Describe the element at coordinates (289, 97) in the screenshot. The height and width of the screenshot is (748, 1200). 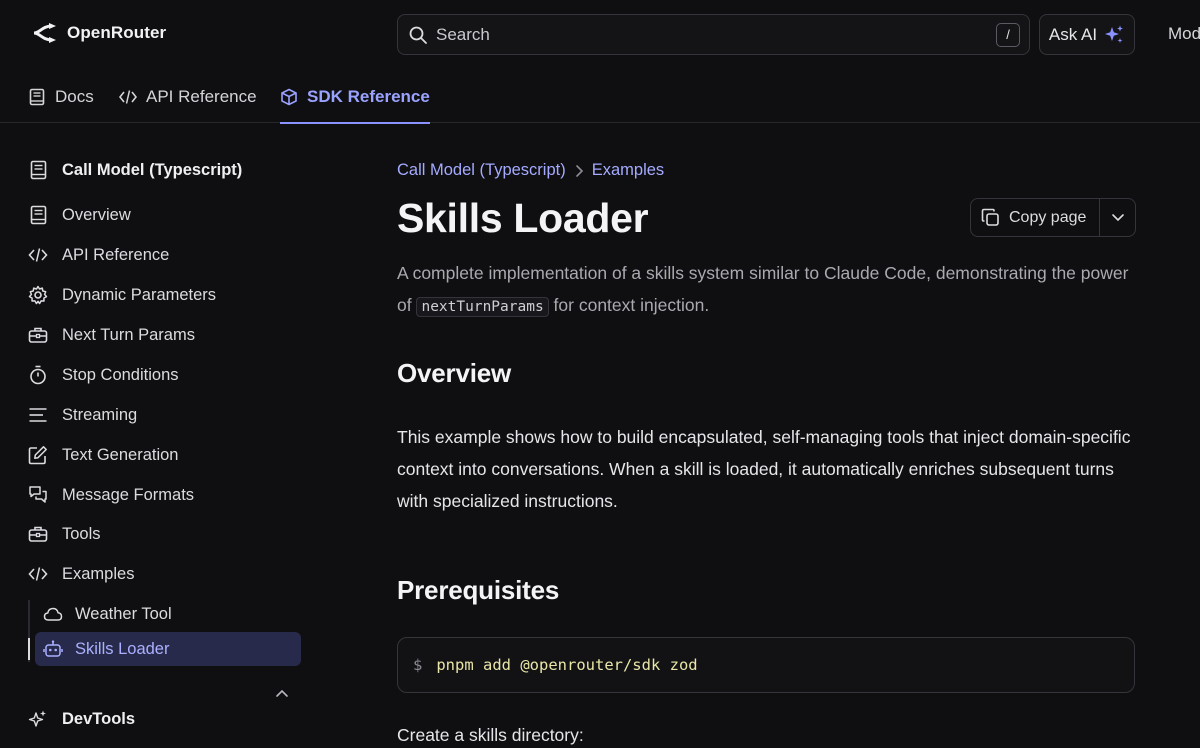
I see `cube-icon` at that location.